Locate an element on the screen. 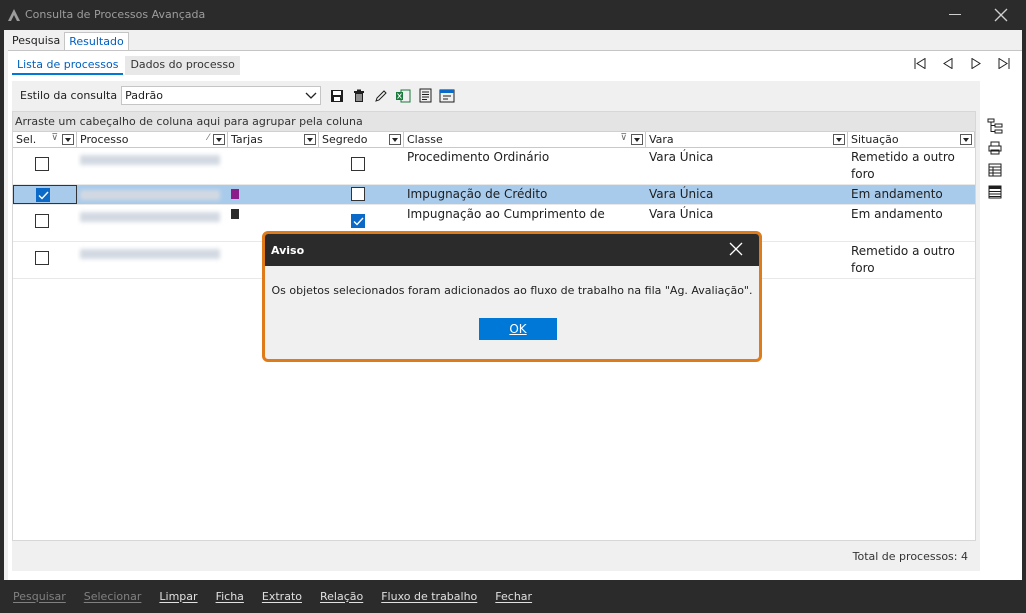  delete-icon is located at coordinates (359, 95).